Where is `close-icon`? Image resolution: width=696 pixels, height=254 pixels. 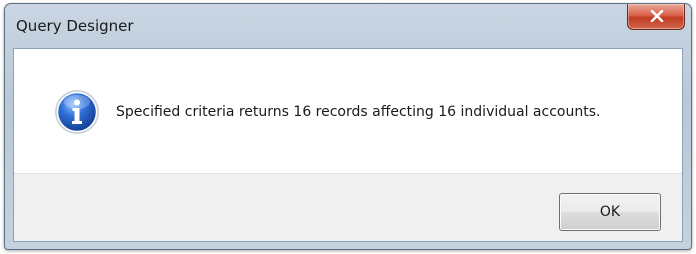 close-icon is located at coordinates (657, 16).